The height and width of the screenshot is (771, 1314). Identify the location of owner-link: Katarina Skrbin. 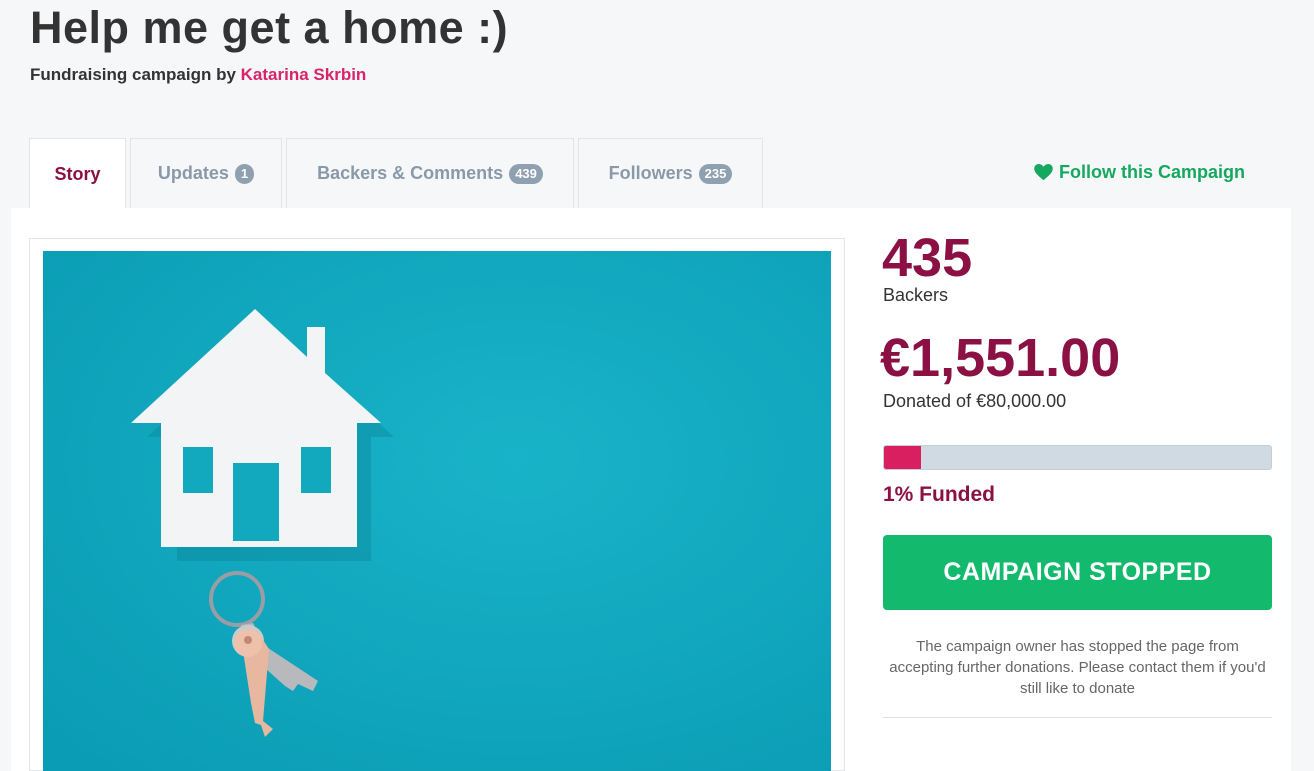
(304, 74).